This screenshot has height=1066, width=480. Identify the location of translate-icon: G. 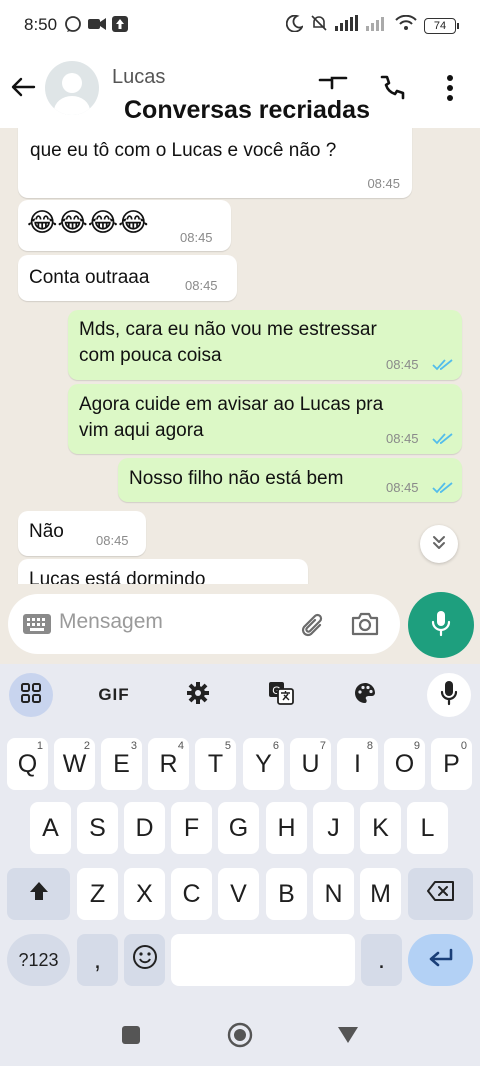
(281, 695).